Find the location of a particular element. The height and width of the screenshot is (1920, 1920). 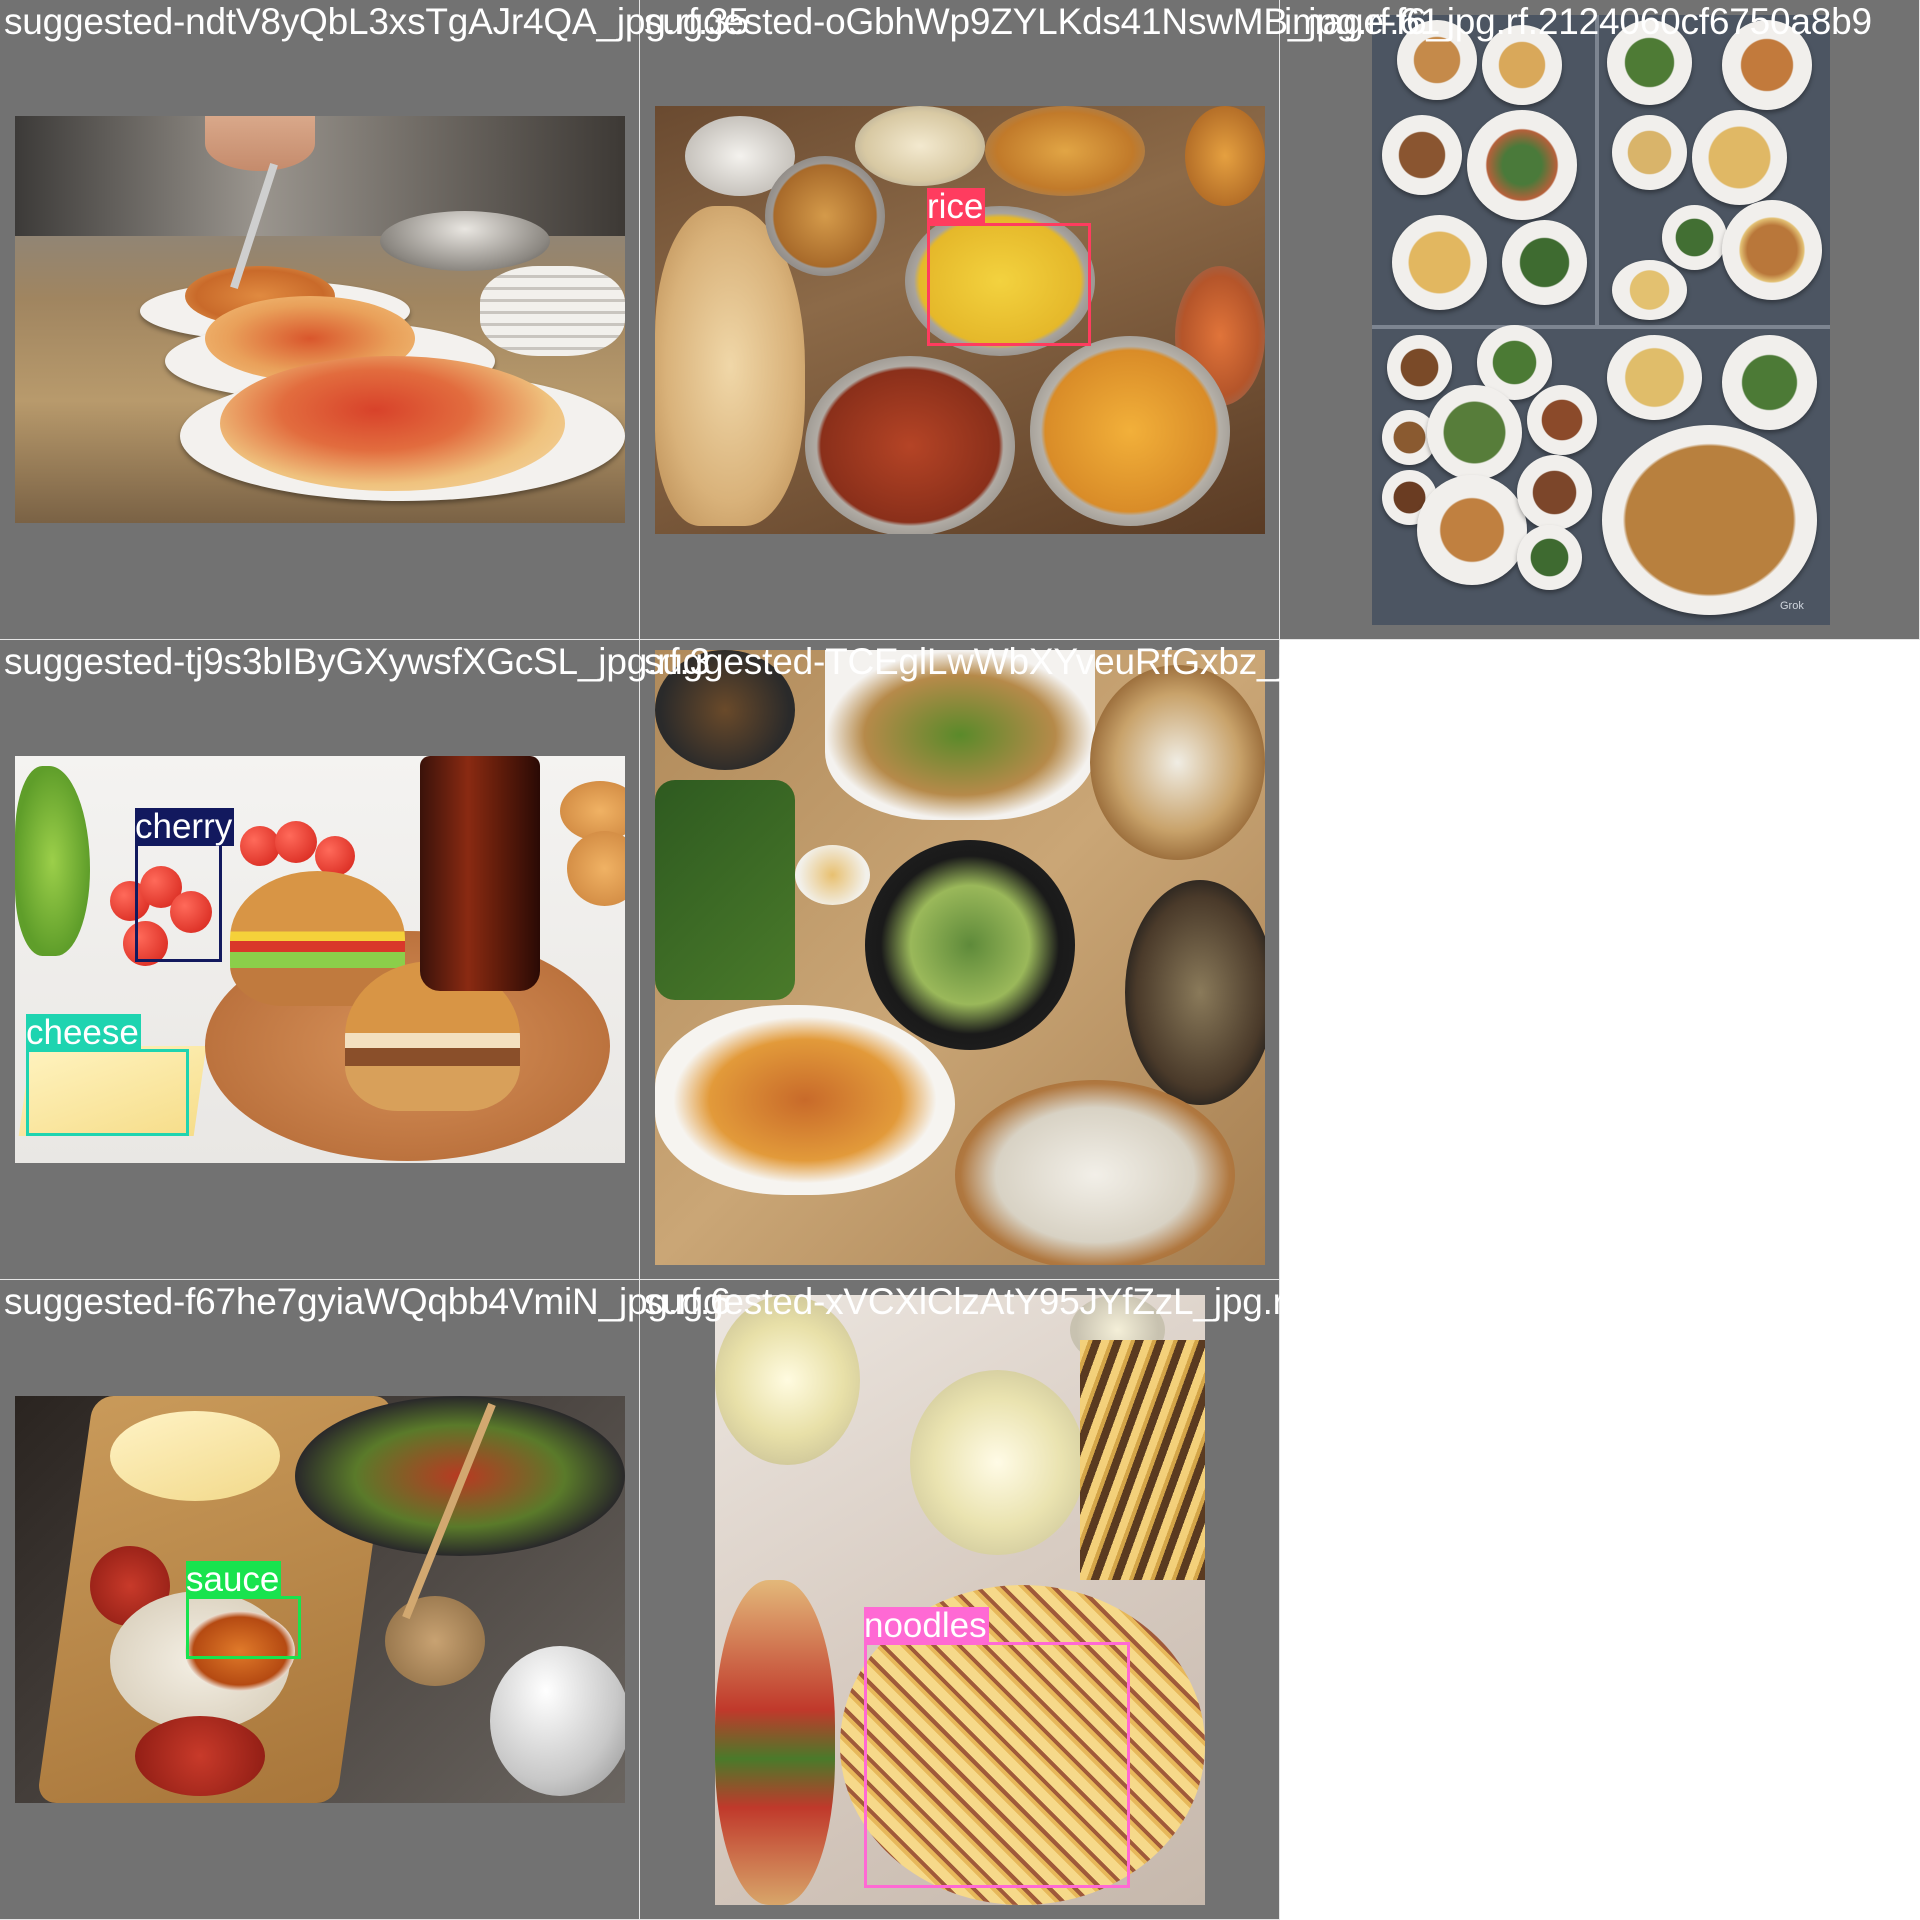

lemonade-glass is located at coordinates (997, 1462).